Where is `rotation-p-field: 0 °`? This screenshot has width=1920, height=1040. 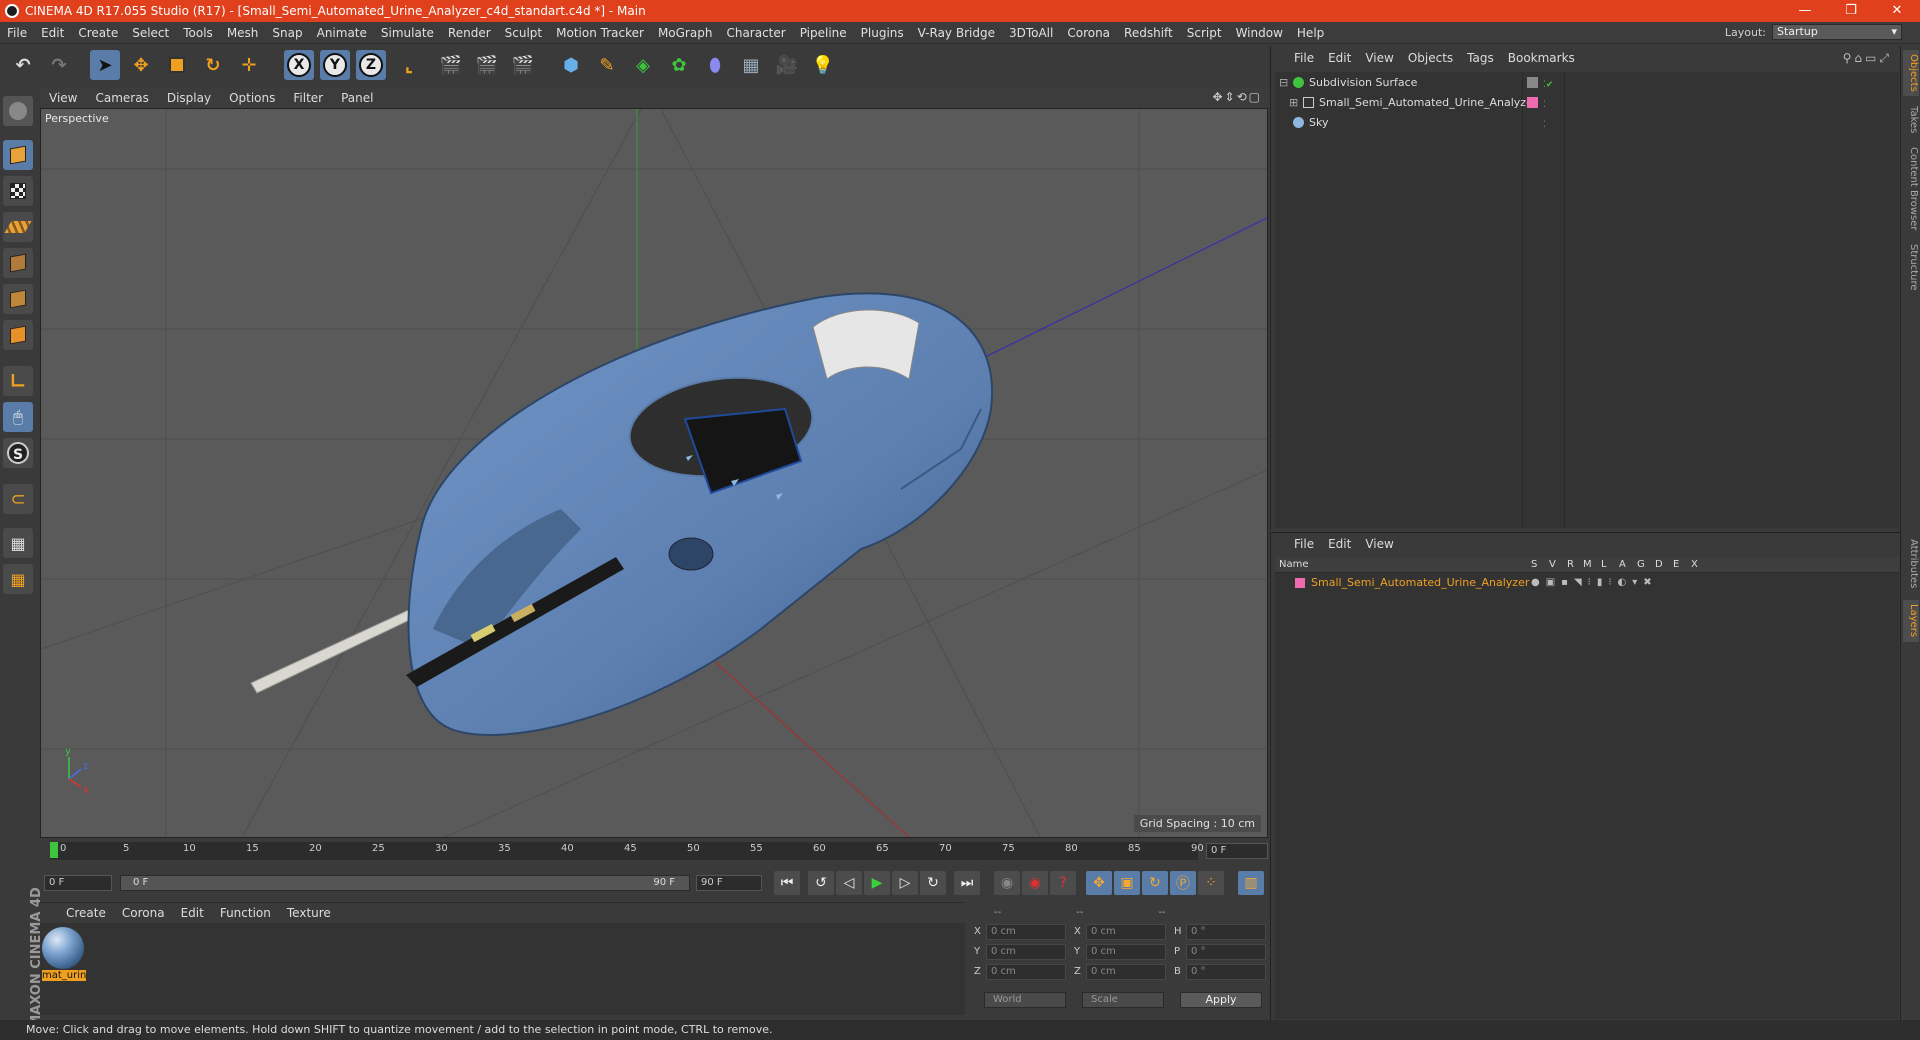
rotation-p-field: 0 ° is located at coordinates (1226, 952).